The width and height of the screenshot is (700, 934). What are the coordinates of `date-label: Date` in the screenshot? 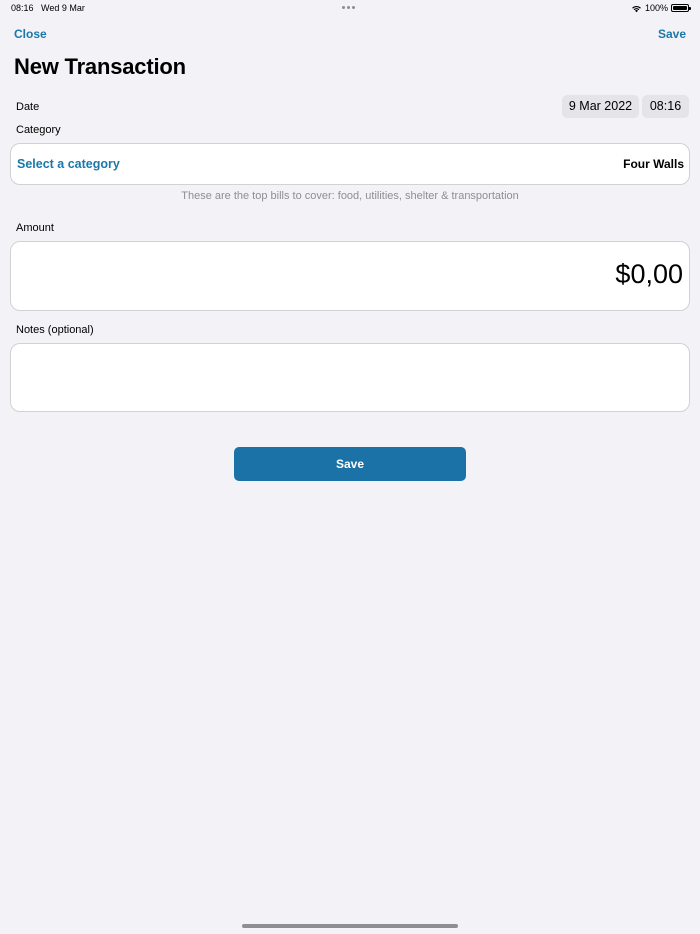 It's located at (28, 107).